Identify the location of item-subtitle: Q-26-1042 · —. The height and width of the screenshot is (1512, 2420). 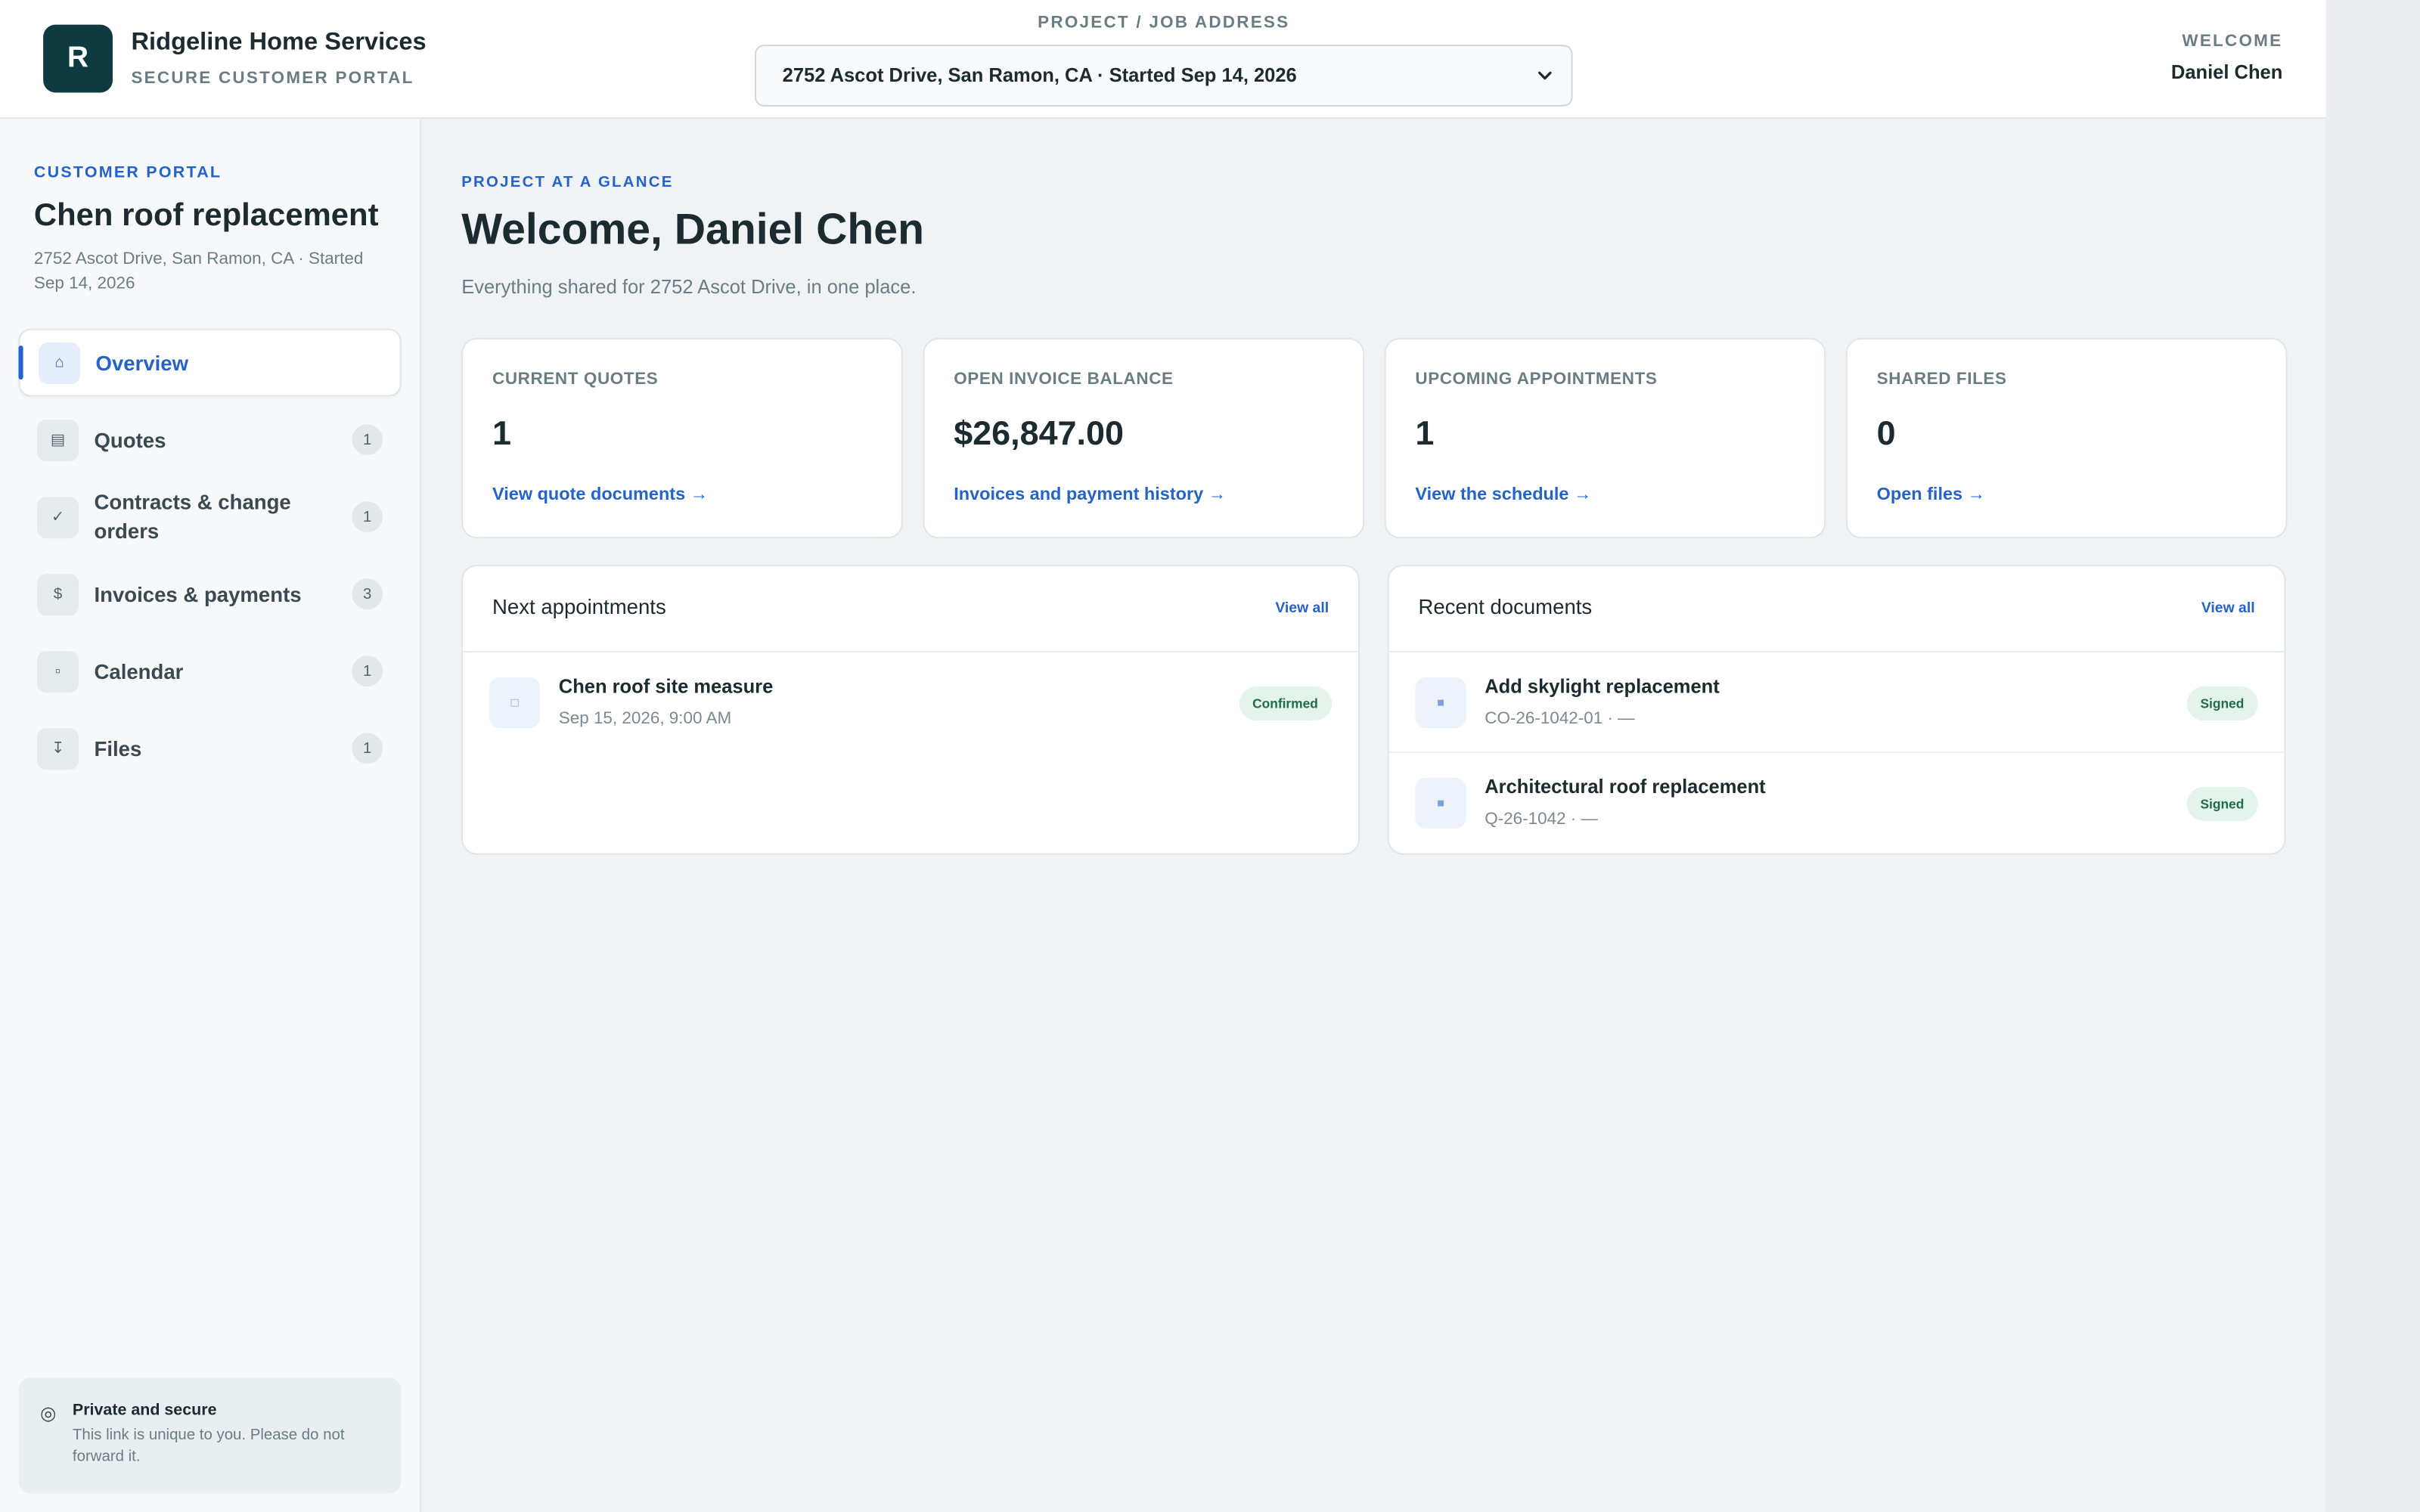
(1541, 820).